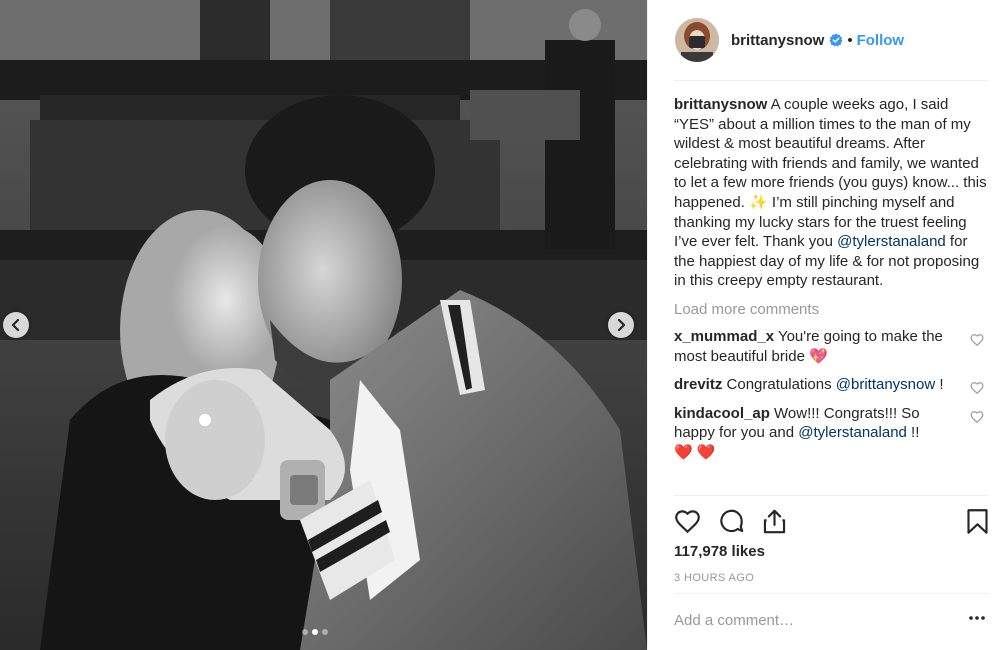 This screenshot has height=650, width=1000. I want to click on post-username: brittanysnow, so click(777, 40).